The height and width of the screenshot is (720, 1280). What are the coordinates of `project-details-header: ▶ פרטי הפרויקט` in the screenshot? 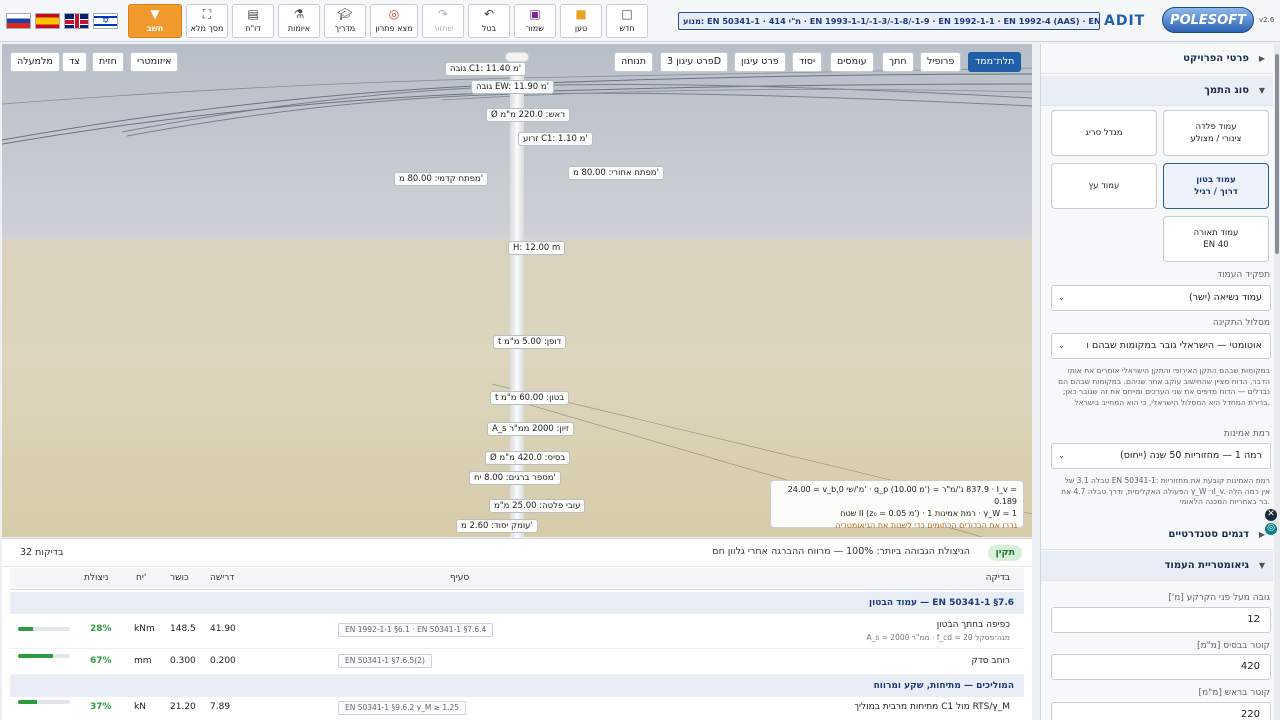 It's located at (1157, 59).